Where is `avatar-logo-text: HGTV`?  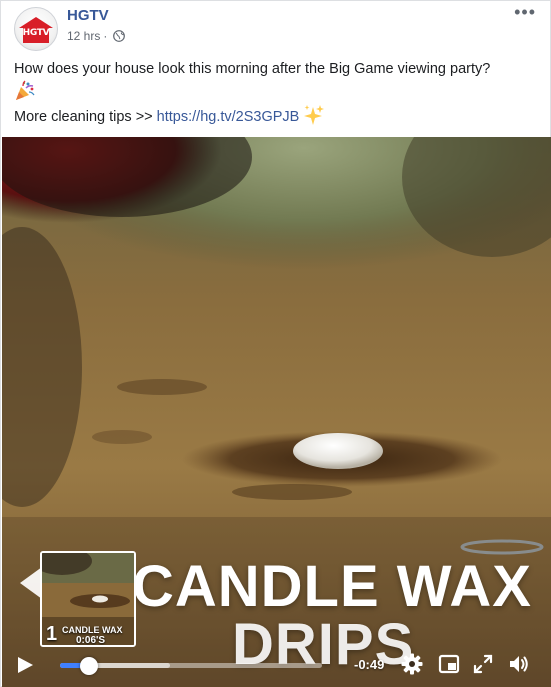
avatar-logo-text: HGTV is located at coordinates (36, 33).